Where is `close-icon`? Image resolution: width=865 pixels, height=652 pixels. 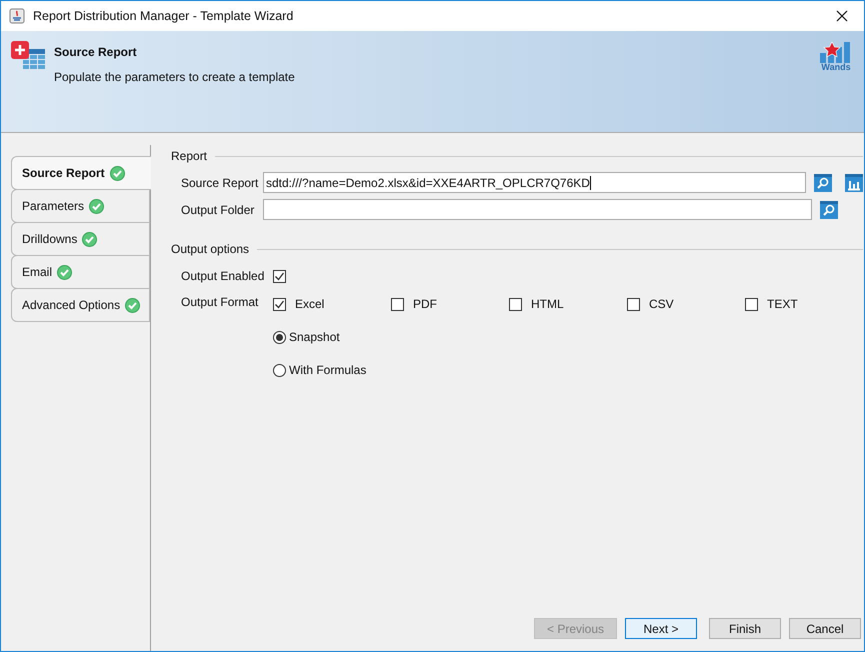 close-icon is located at coordinates (842, 16).